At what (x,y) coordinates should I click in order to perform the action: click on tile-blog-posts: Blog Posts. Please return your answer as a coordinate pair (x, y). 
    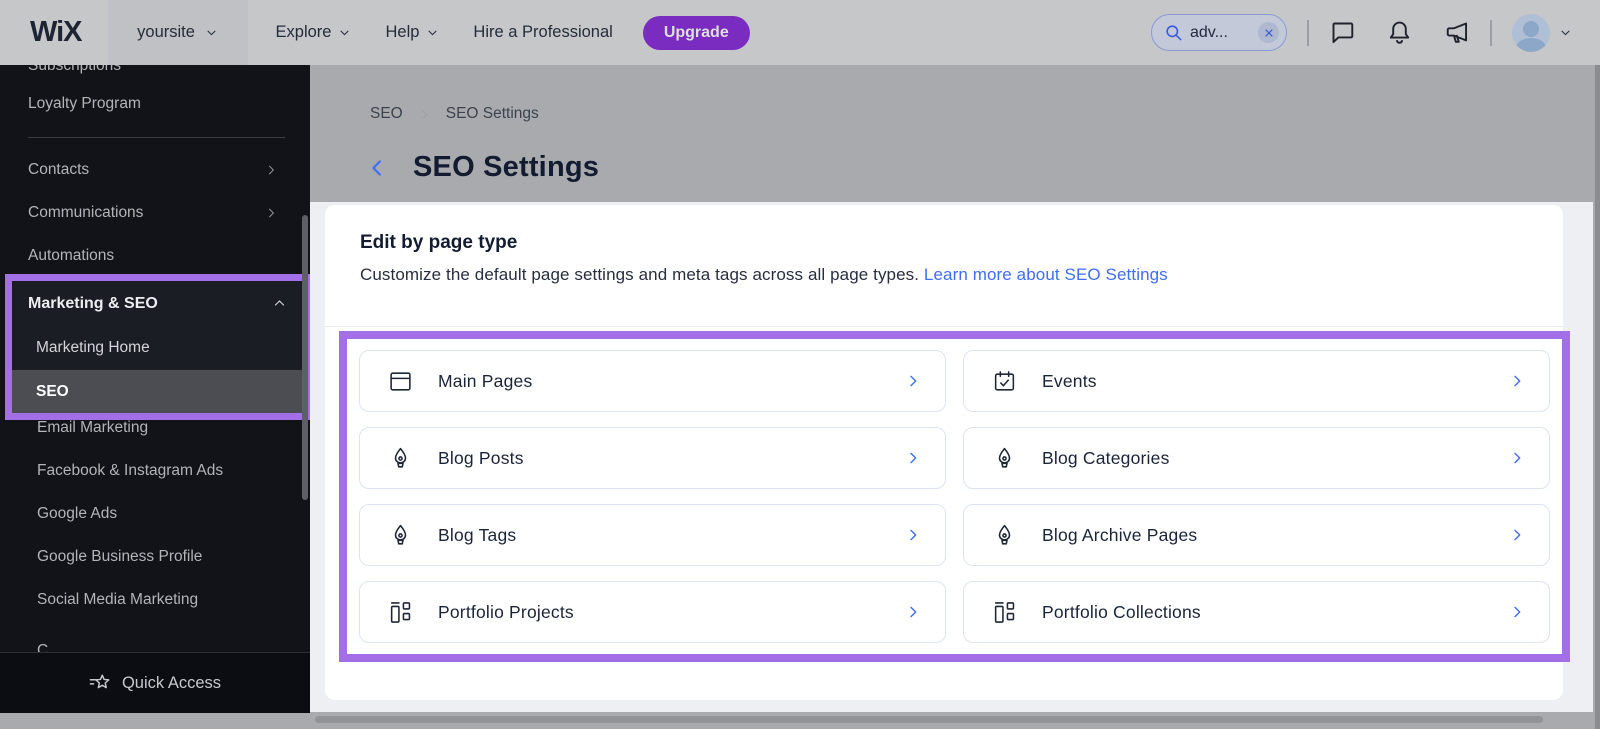
    Looking at the image, I should click on (652, 458).